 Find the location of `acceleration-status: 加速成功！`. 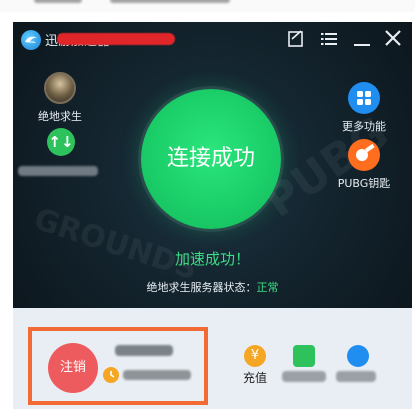

acceleration-status: 加速成功！ is located at coordinates (212, 259).